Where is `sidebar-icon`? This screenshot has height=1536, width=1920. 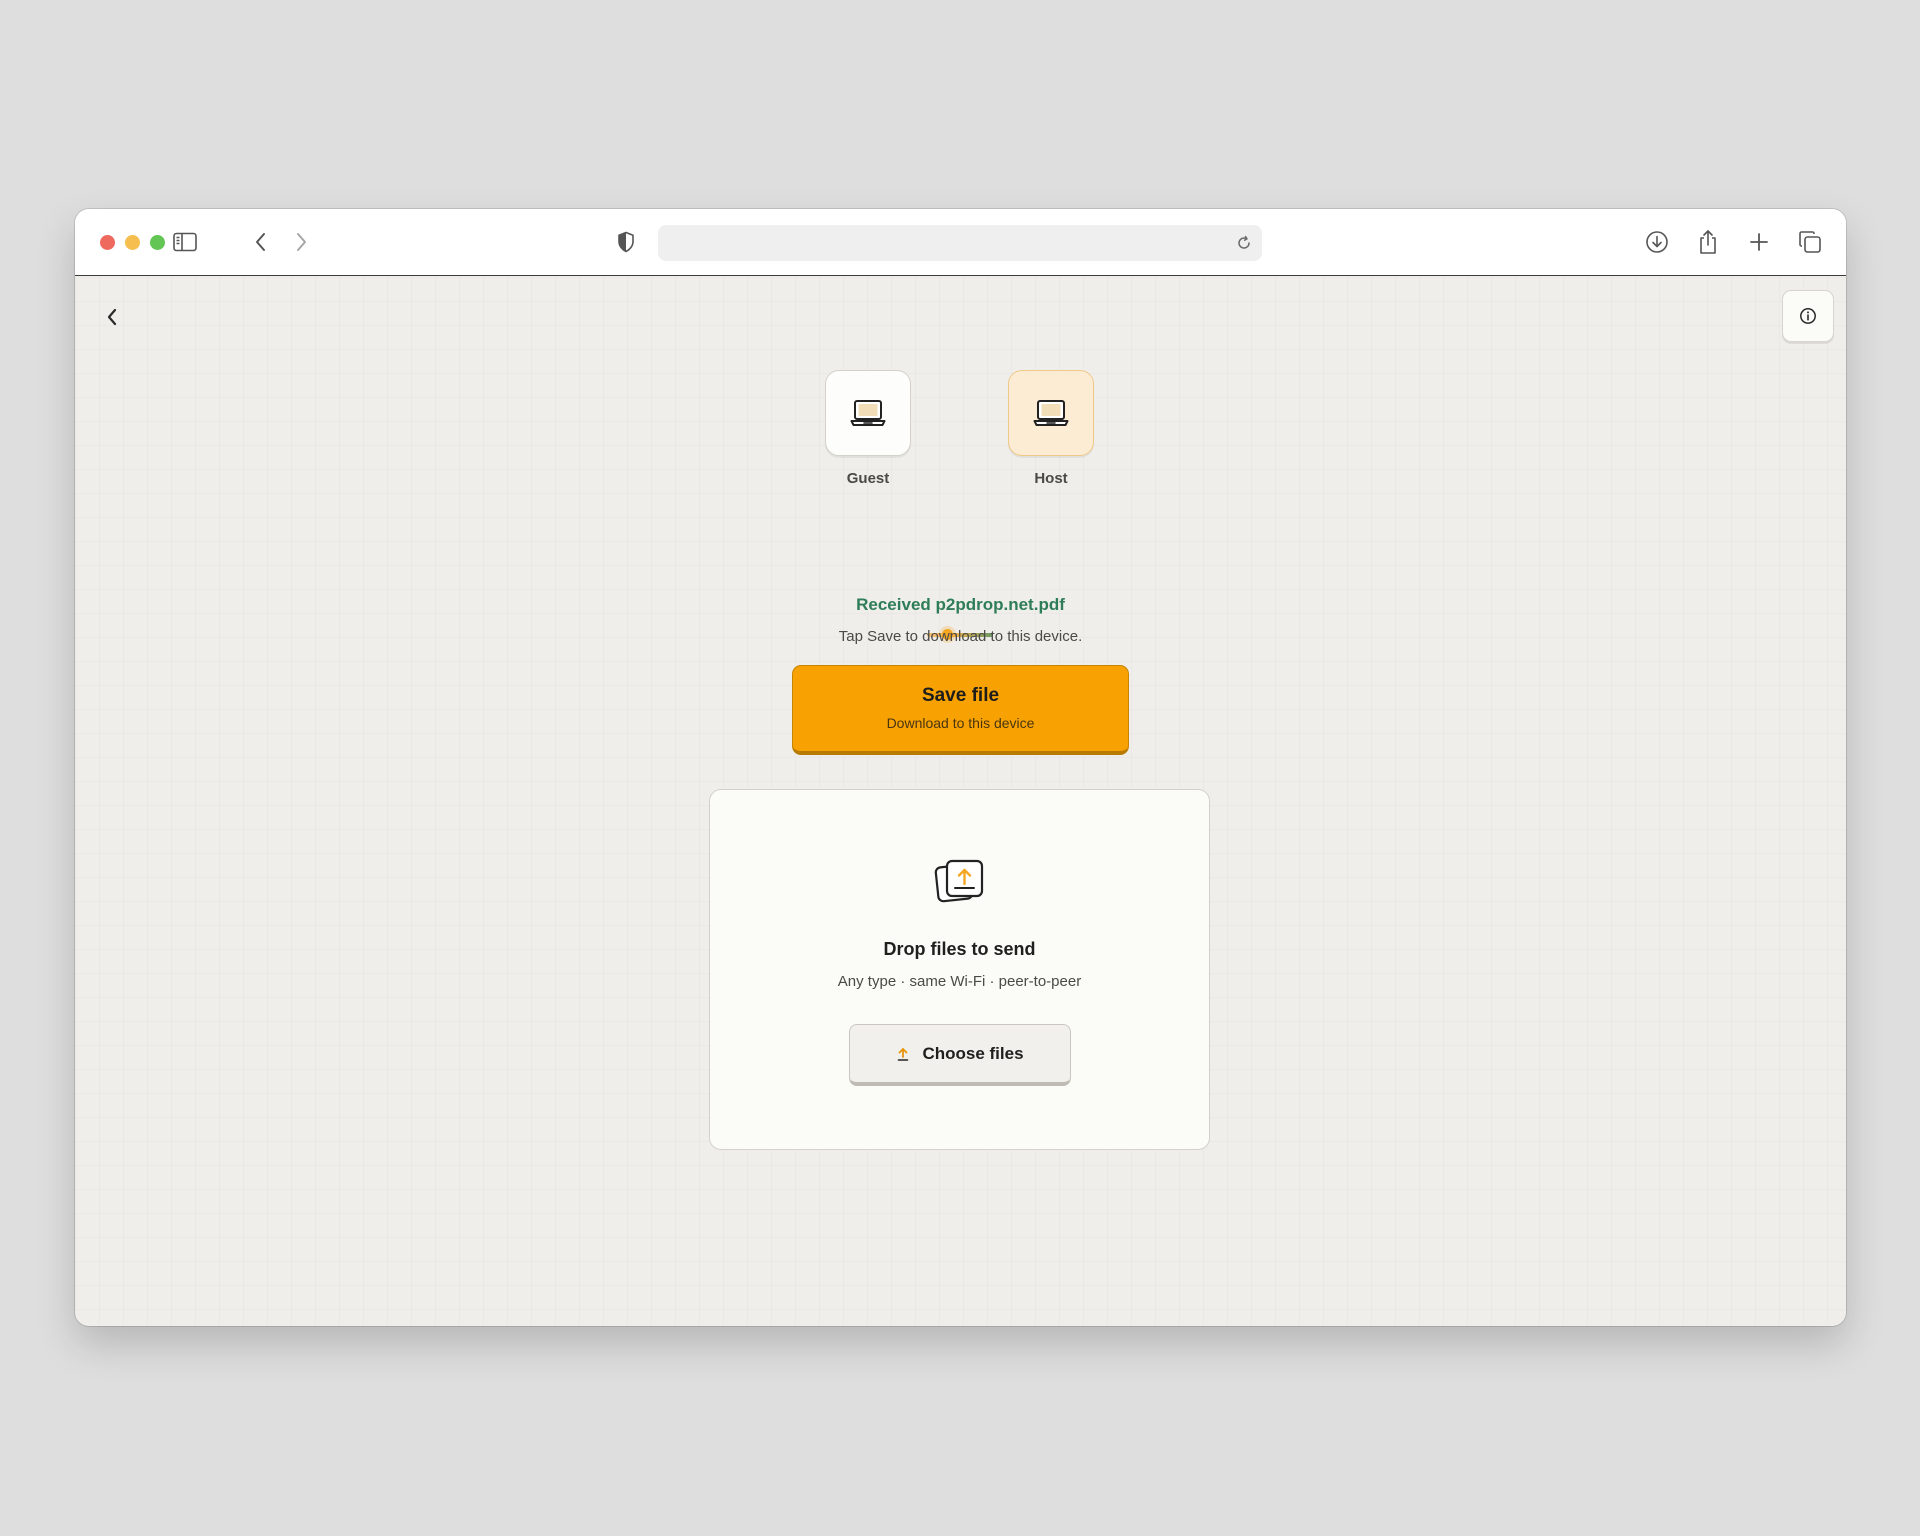 sidebar-icon is located at coordinates (185, 242).